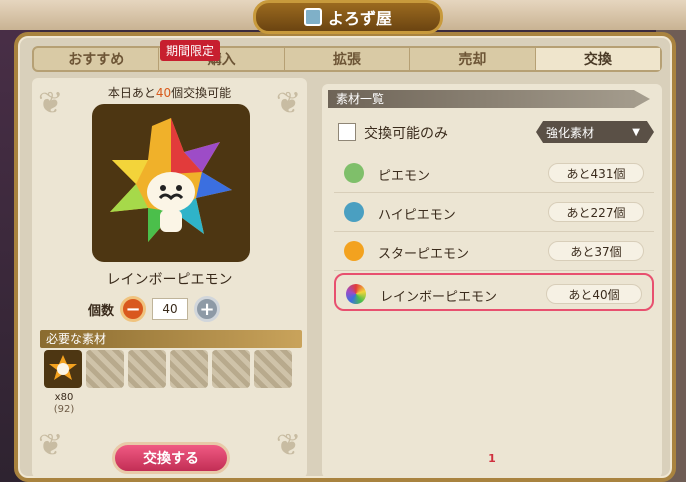  What do you see at coordinates (570, 132) in the screenshot?
I see `category-select-value: 強化素材` at bounding box center [570, 132].